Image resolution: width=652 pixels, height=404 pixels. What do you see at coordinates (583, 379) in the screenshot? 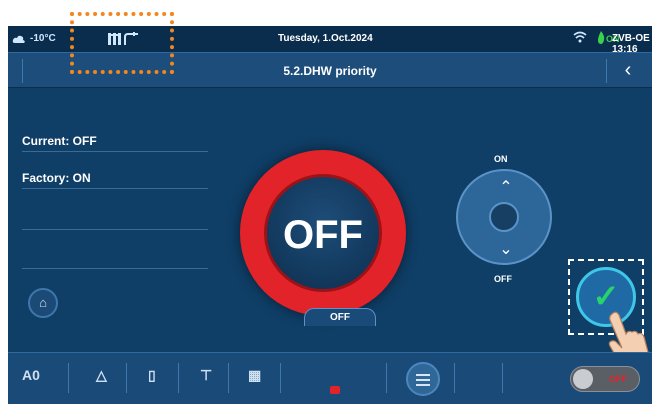
I see `toggle-knob` at bounding box center [583, 379].